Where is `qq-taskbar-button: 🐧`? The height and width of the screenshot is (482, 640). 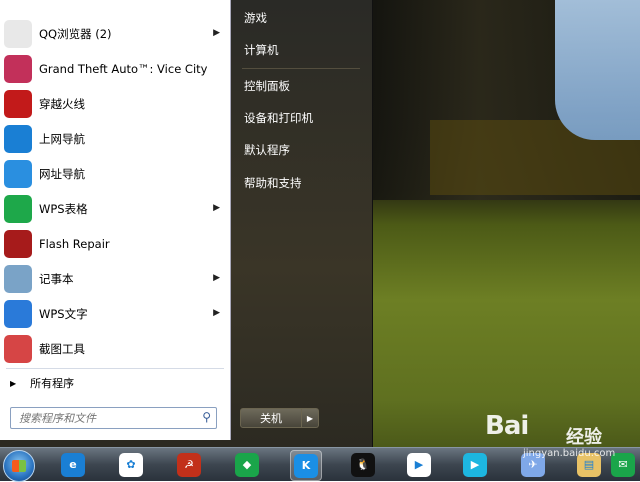
qq-taskbar-button: 🐧 is located at coordinates (363, 464).